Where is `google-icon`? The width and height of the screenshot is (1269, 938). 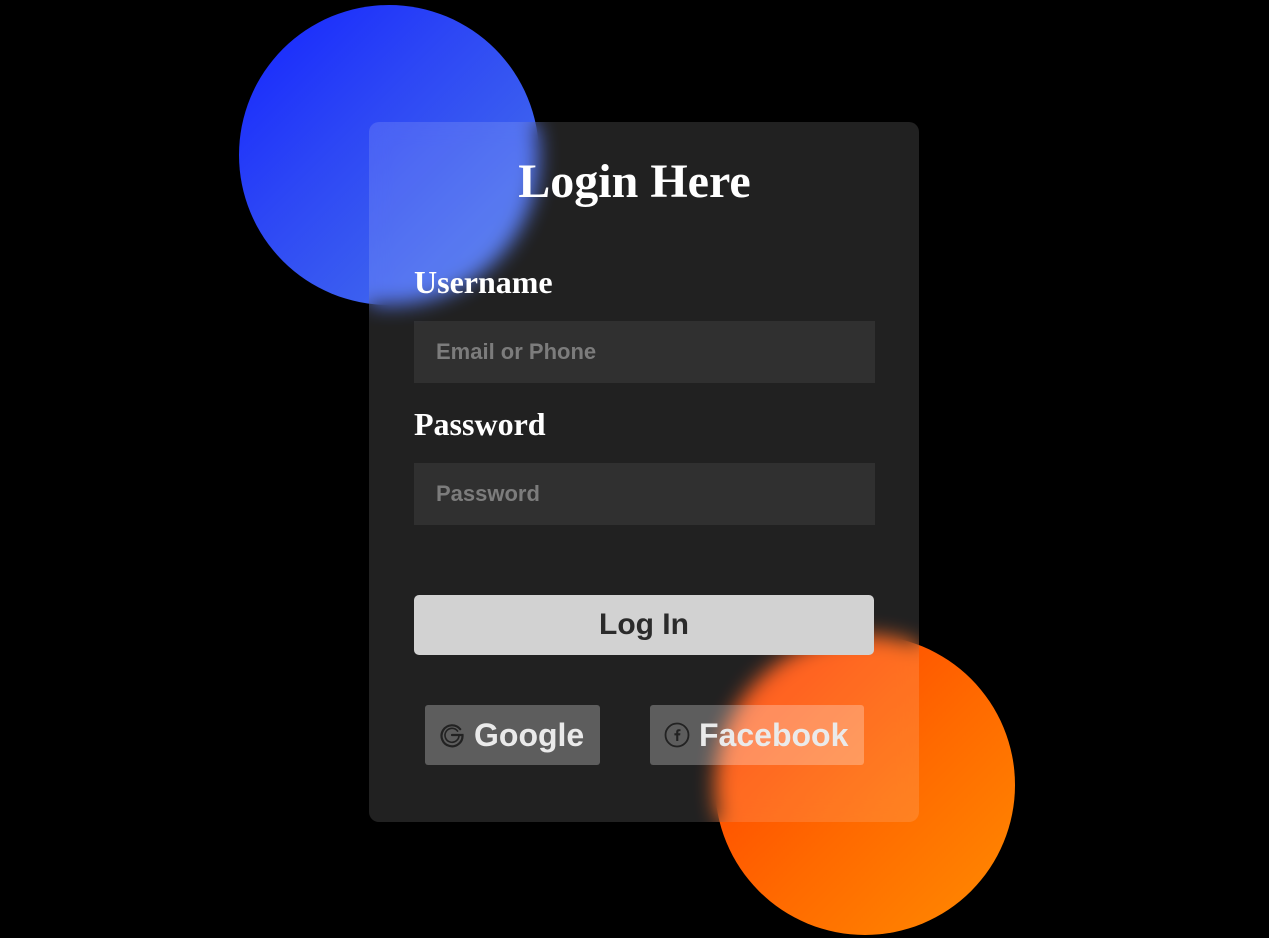 google-icon is located at coordinates (452, 735).